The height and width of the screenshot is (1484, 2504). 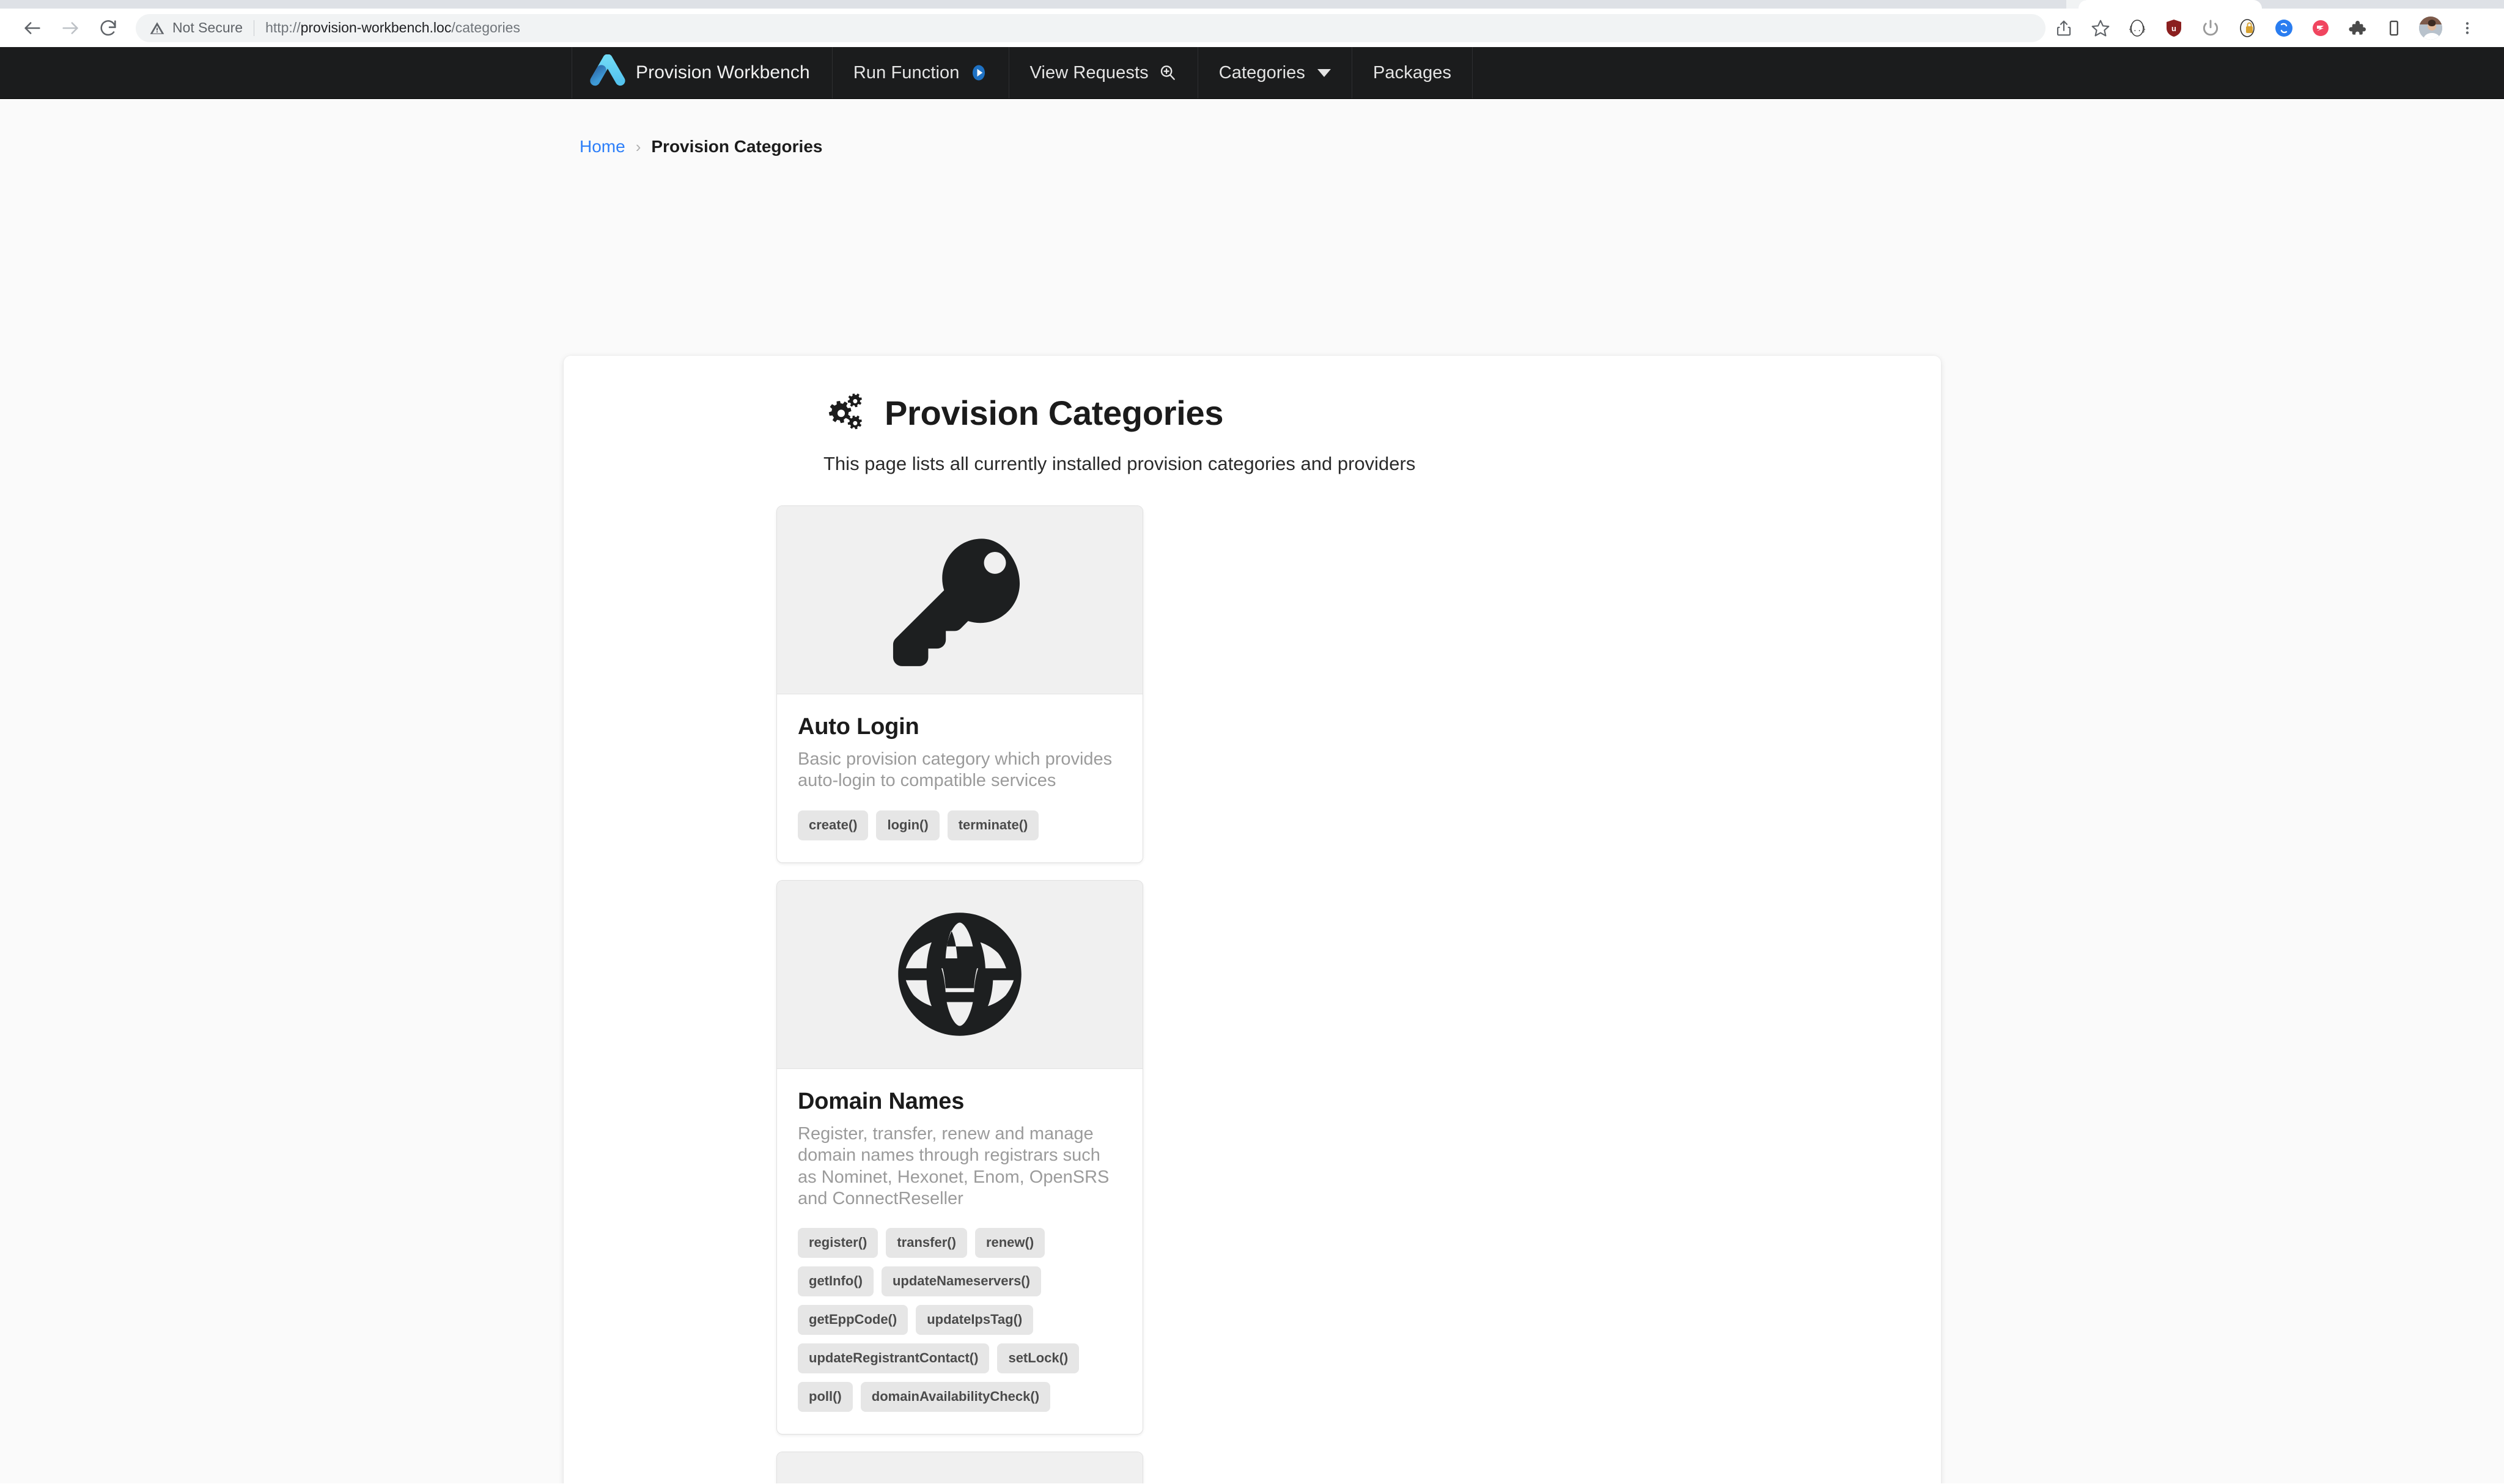 I want to click on bookmark-star-icon, so click(x=2100, y=28).